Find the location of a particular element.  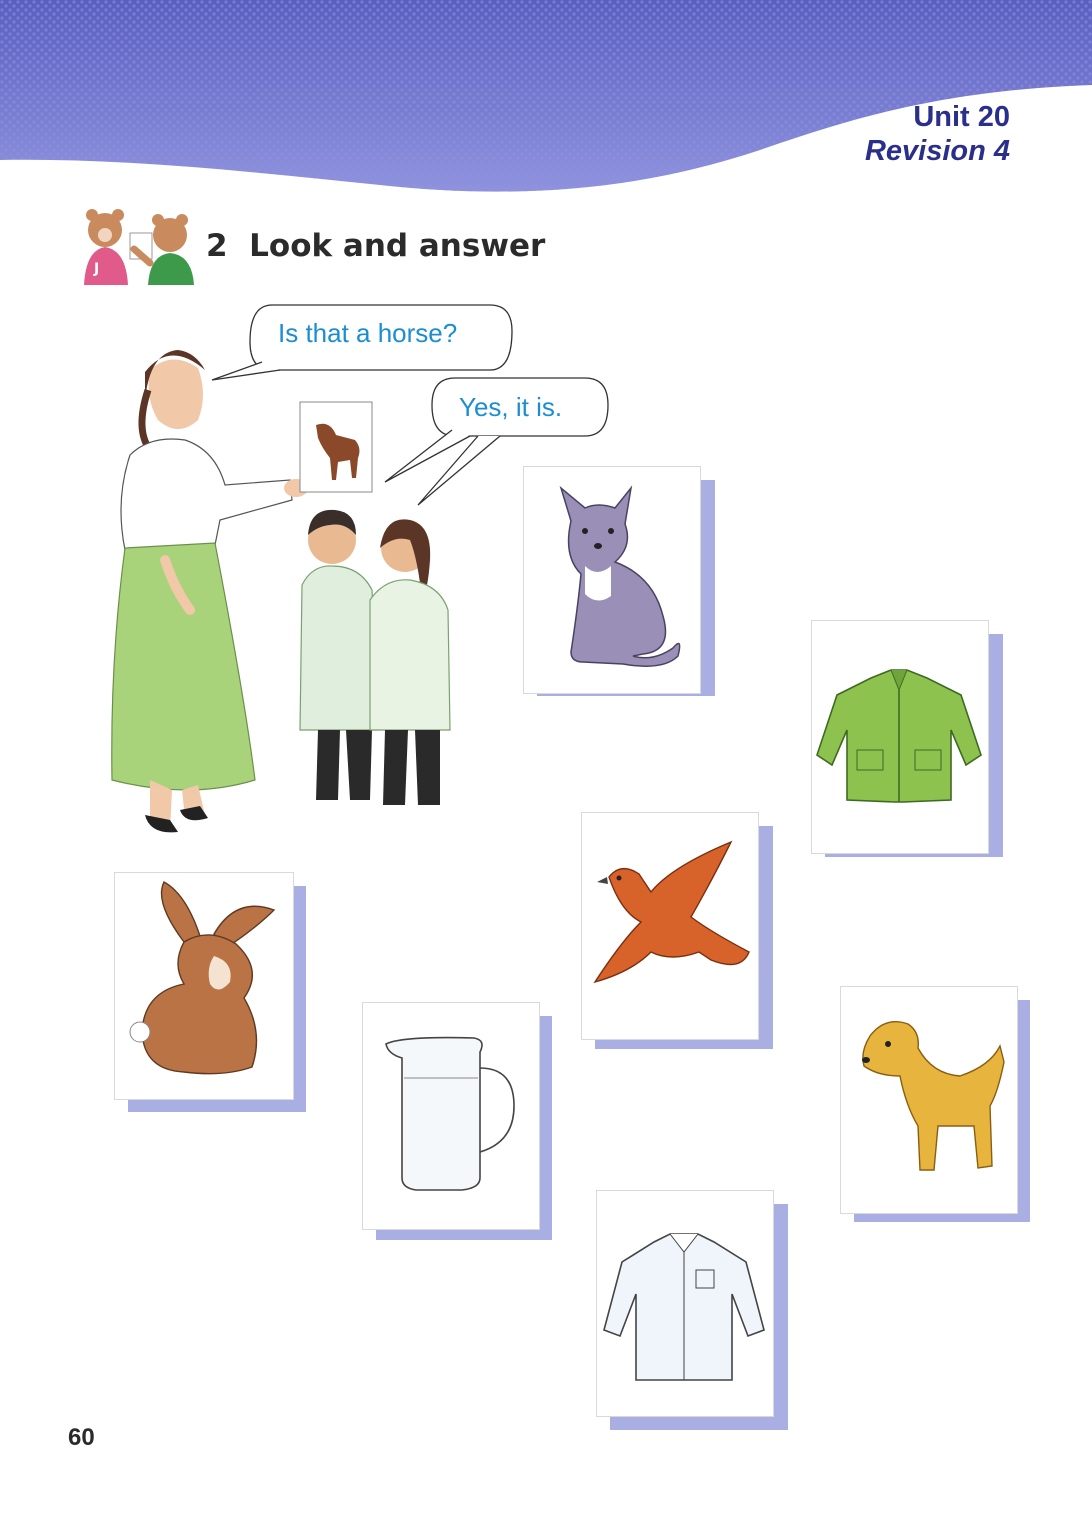

teacher-figure is located at coordinates (209, 591).